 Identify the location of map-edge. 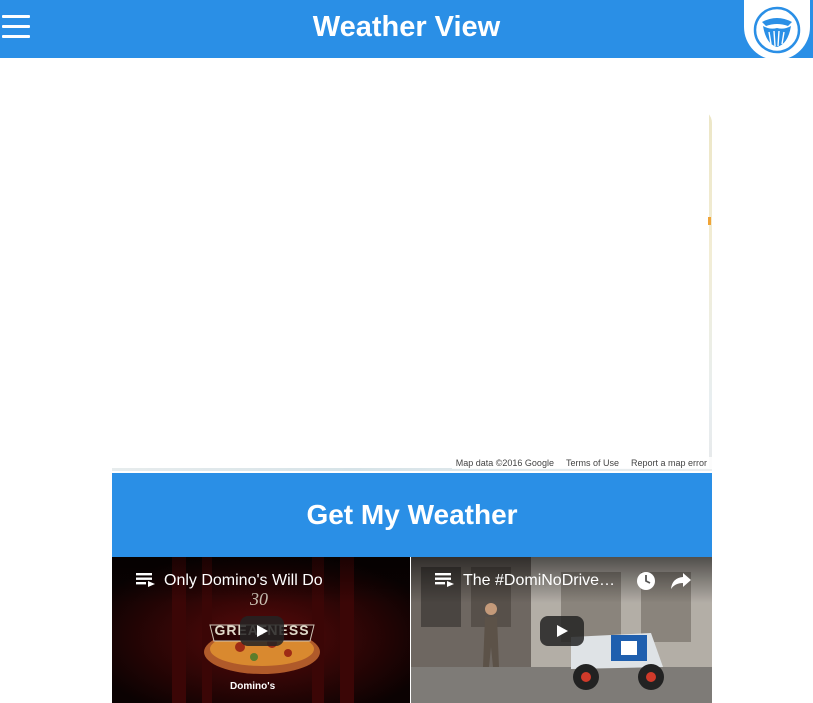
(710, 290).